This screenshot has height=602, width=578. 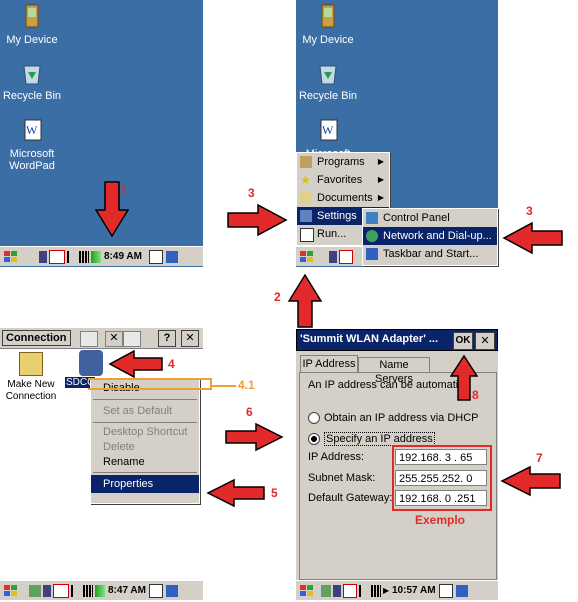 What do you see at coordinates (430, 218) in the screenshot?
I see `menu-item-control-panel: Control Panel` at bounding box center [430, 218].